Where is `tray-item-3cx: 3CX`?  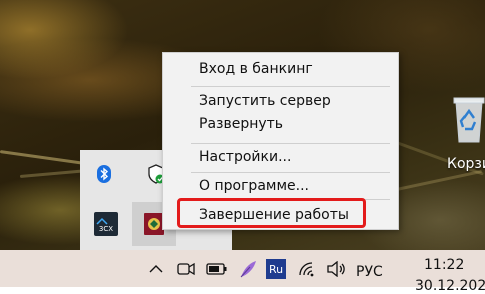 tray-item-3cx: 3CX is located at coordinates (106, 224).